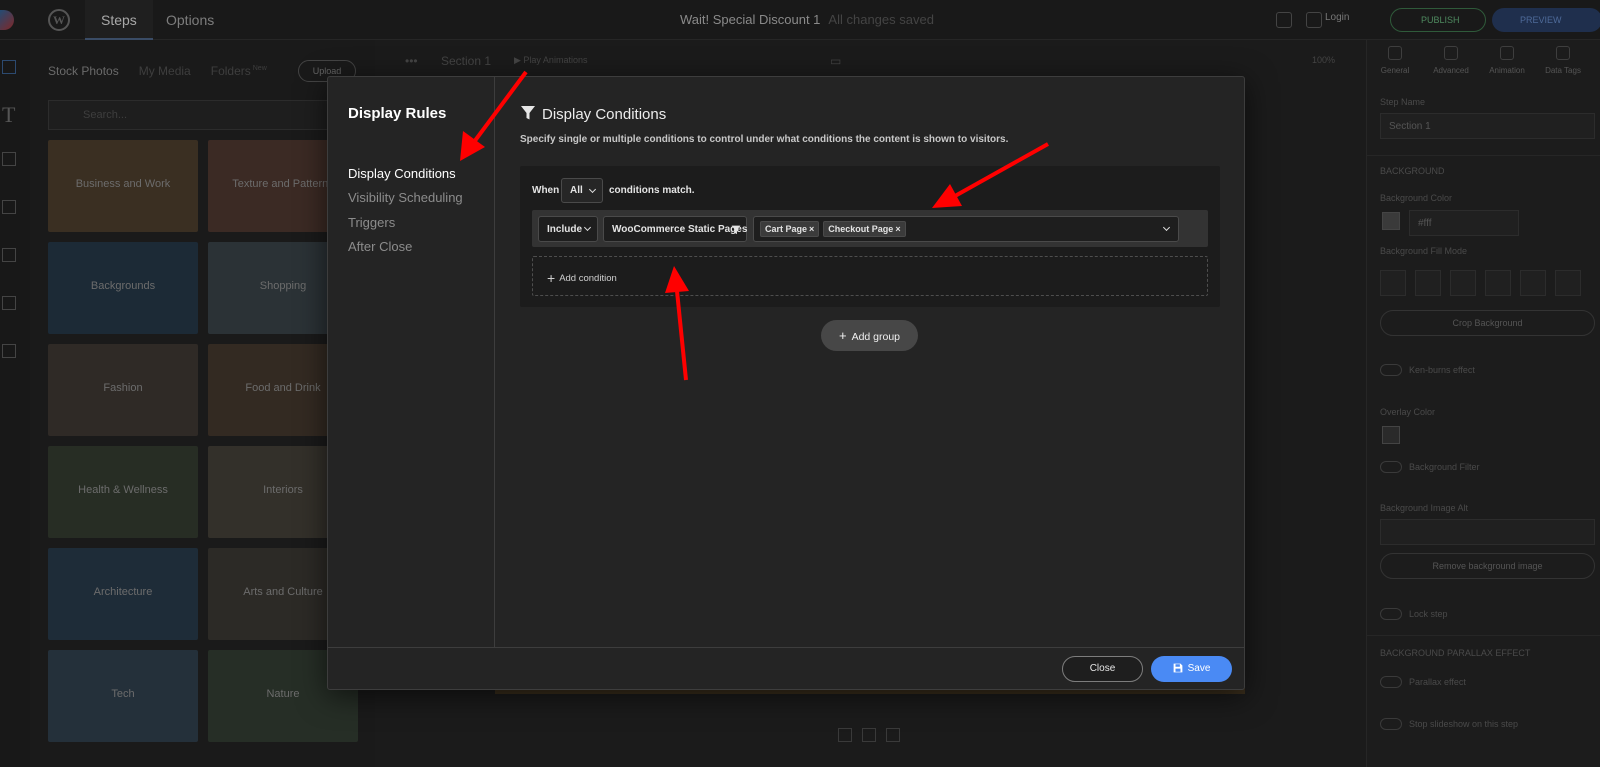 This screenshot has height=767, width=1600. What do you see at coordinates (402, 173) in the screenshot?
I see `nav-display-conditions: Display Conditions` at bounding box center [402, 173].